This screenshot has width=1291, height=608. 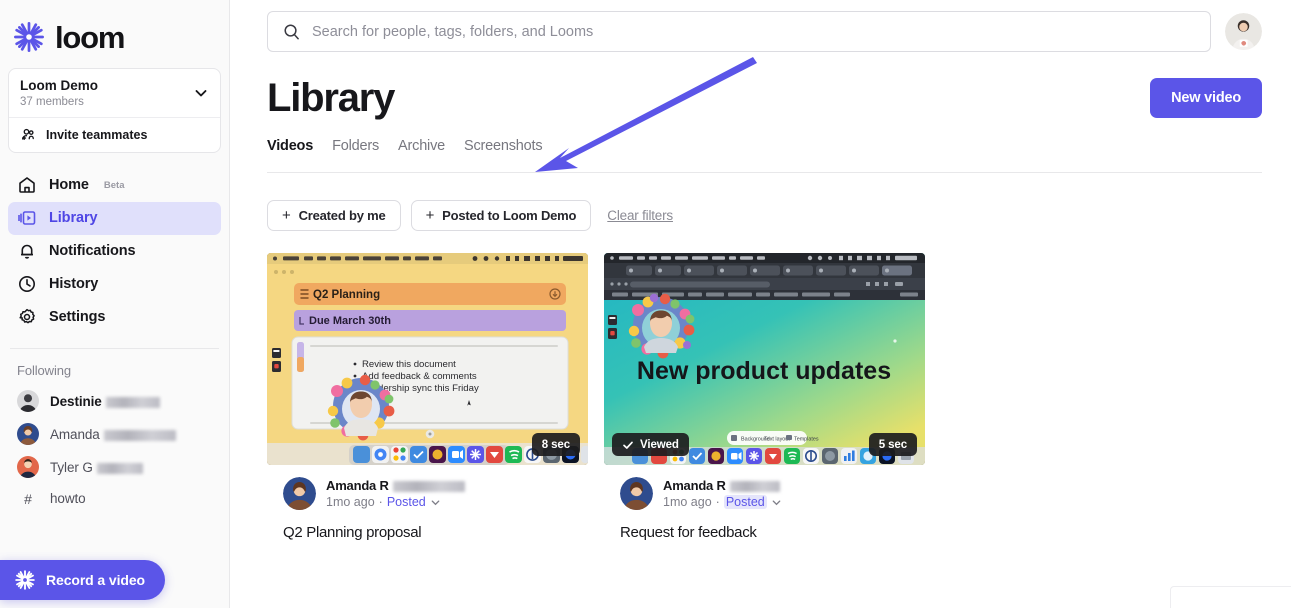 I want to click on video-title: Request for feedback, so click(x=764, y=525).